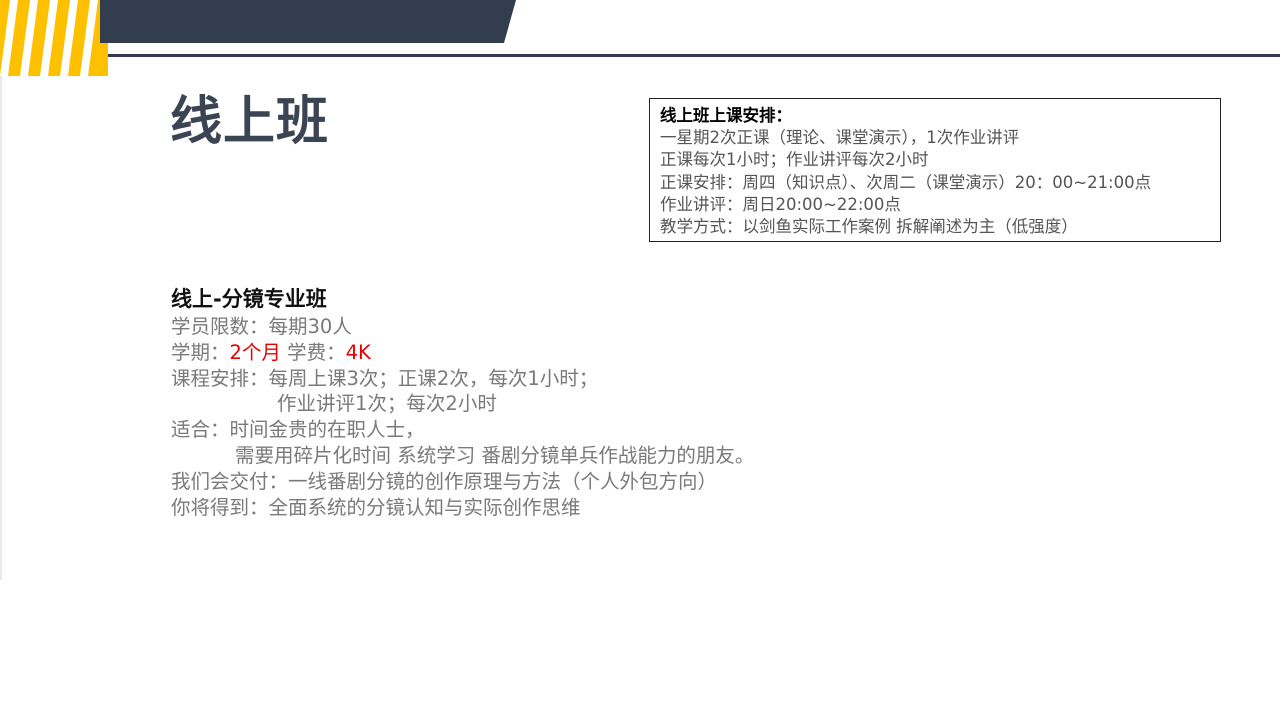 This screenshot has height=719, width=1280. Describe the element at coordinates (376, 507) in the screenshot. I see `gain-line: 你将得到：全面系统的分镜认知与实际创作思维` at that location.